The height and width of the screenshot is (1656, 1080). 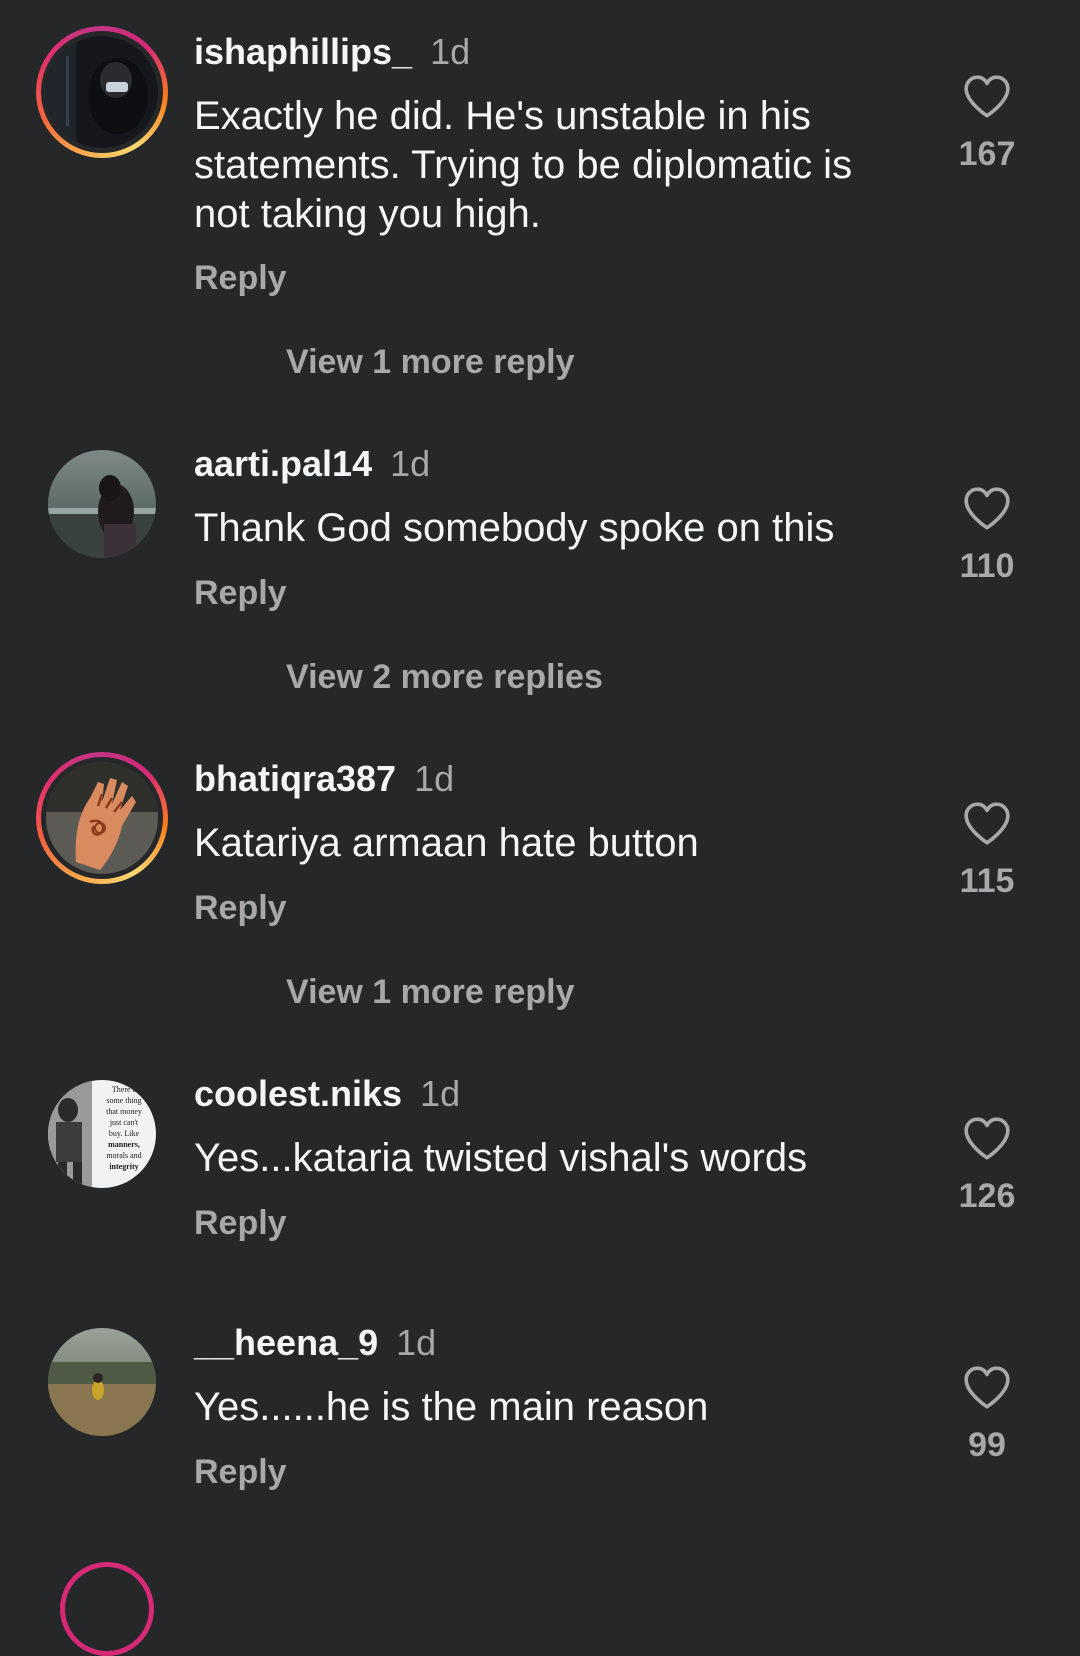 I want to click on avatar-quote-line: manners,, so click(x=124, y=1144).